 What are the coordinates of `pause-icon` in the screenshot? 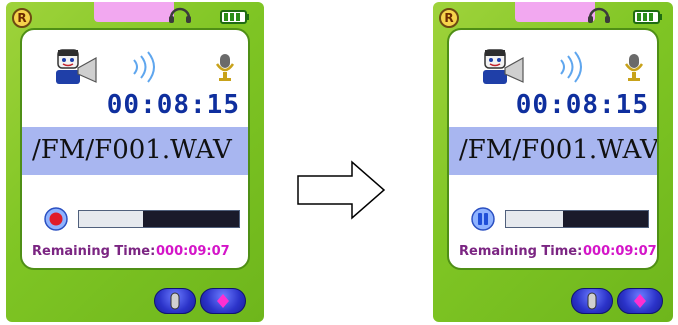 It's located at (483, 219).